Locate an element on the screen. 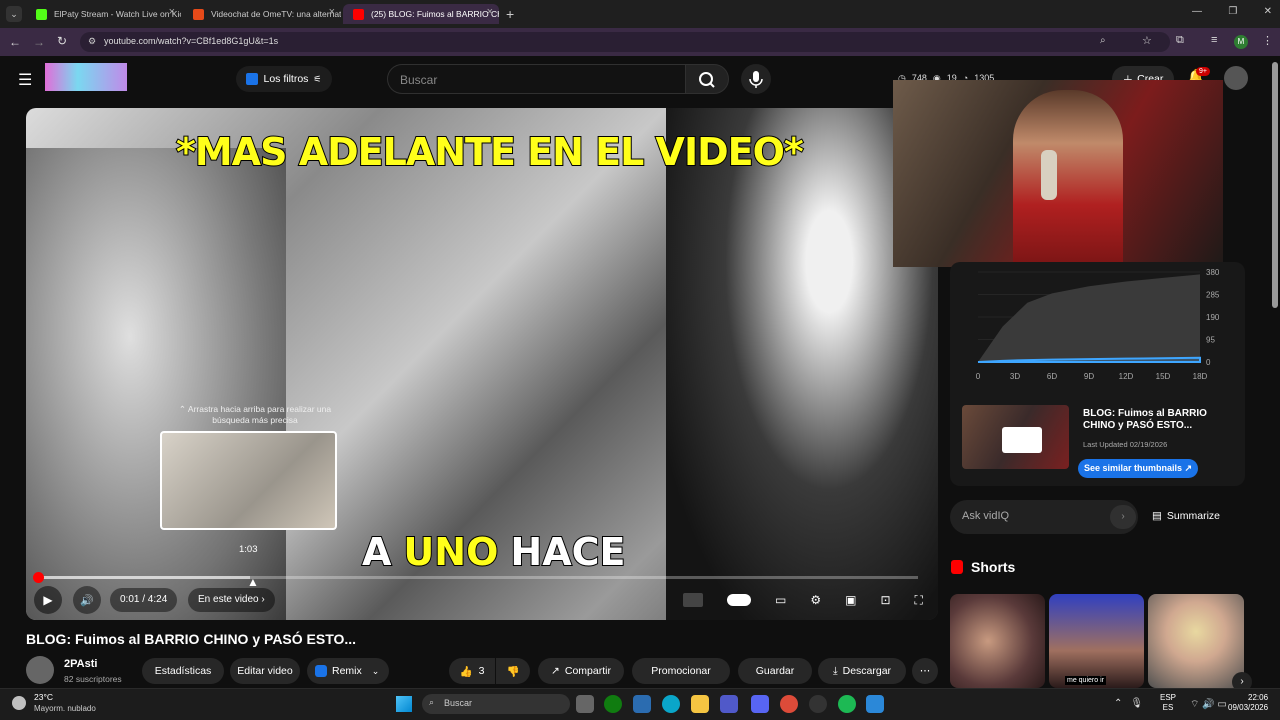  mouse-cursor-icon: ▲ is located at coordinates (253, 582).